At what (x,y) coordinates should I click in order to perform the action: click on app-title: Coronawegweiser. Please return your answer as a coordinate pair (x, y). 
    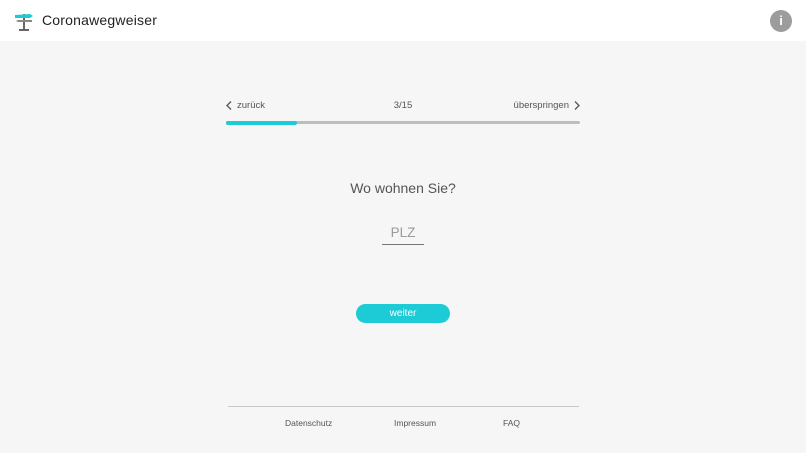
    Looking at the image, I should click on (100, 20).